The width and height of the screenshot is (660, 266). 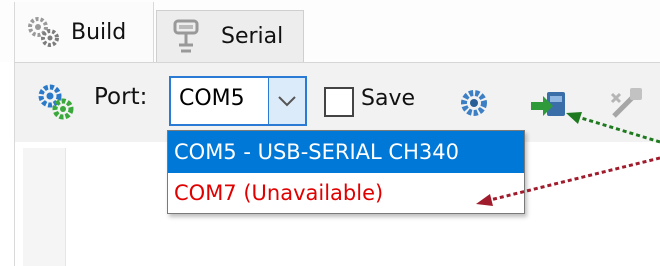 What do you see at coordinates (212, 98) in the screenshot?
I see `port-select-value: COM5` at bounding box center [212, 98].